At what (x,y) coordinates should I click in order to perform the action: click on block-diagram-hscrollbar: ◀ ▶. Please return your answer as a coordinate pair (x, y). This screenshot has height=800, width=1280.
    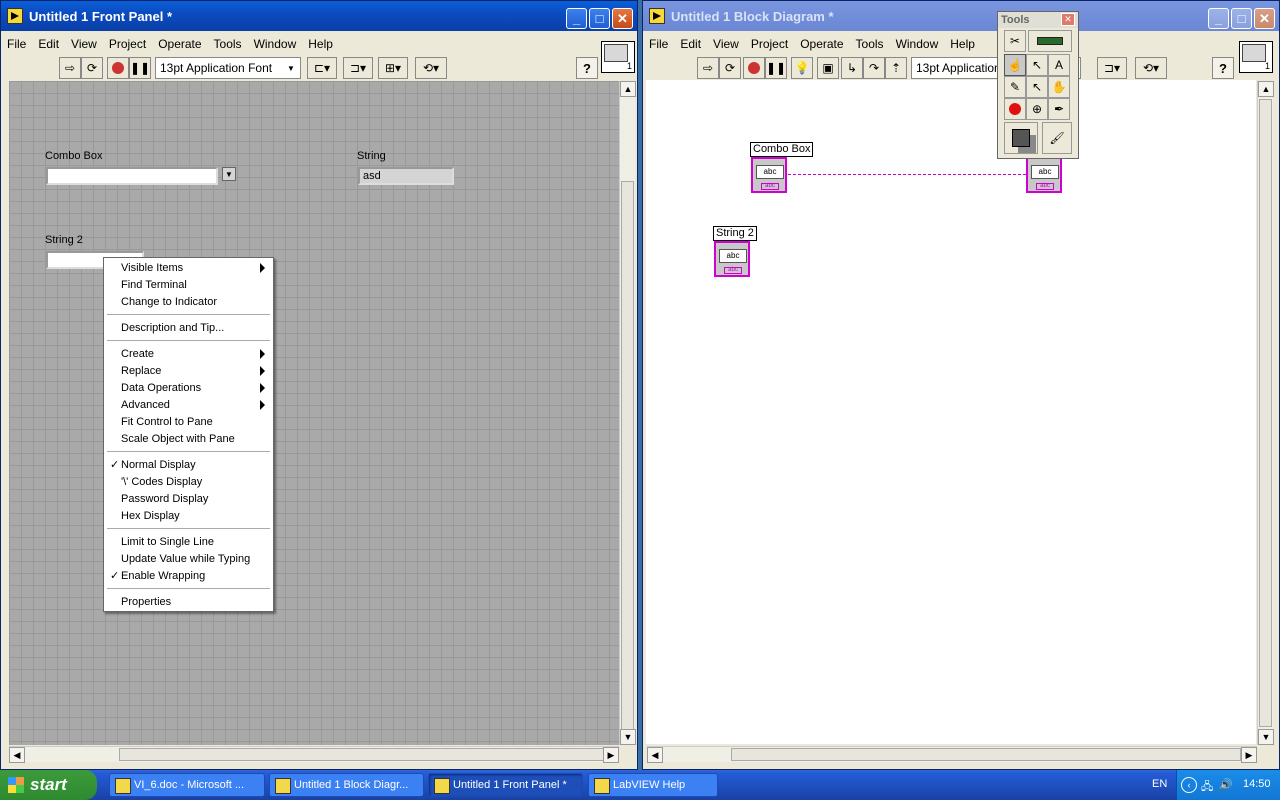
    Looking at the image, I should click on (952, 754).